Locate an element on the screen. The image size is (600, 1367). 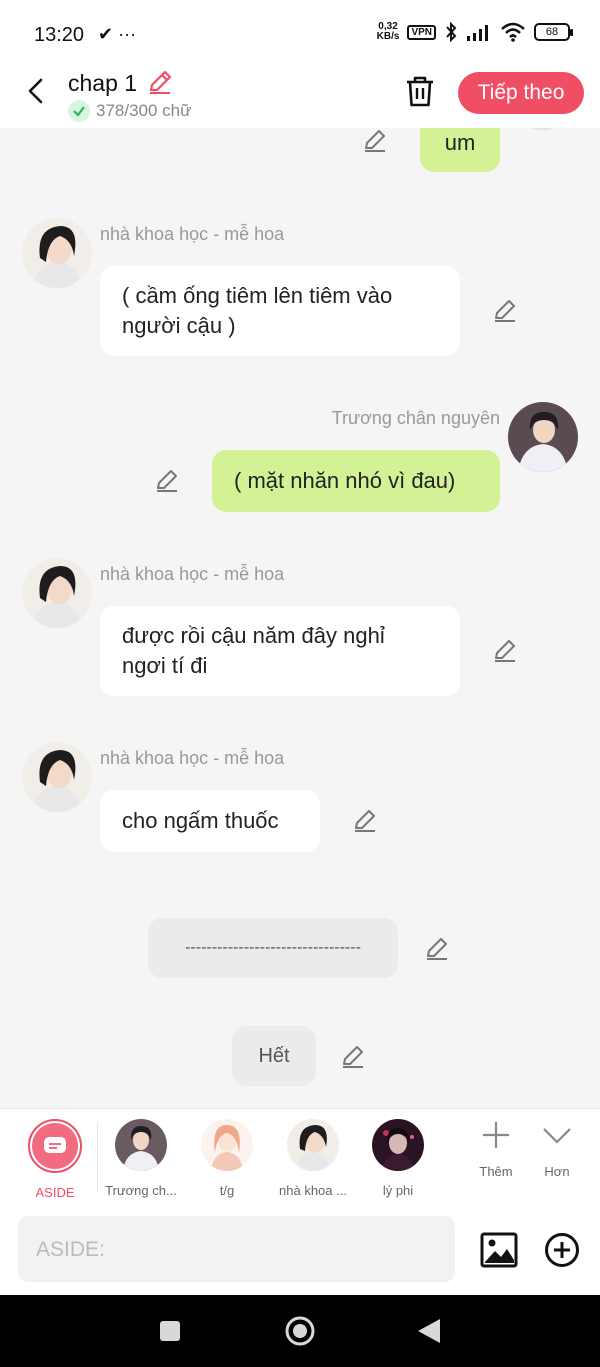
system-nav-bar is located at coordinates (300, 1331).